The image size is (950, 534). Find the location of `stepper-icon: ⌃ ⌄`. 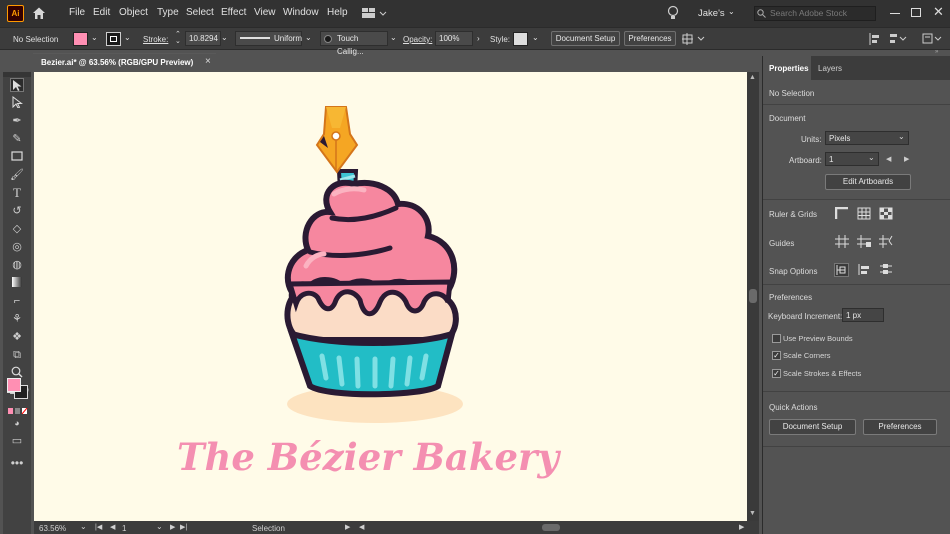

stepper-icon: ⌃ ⌄ is located at coordinates (178, 38).